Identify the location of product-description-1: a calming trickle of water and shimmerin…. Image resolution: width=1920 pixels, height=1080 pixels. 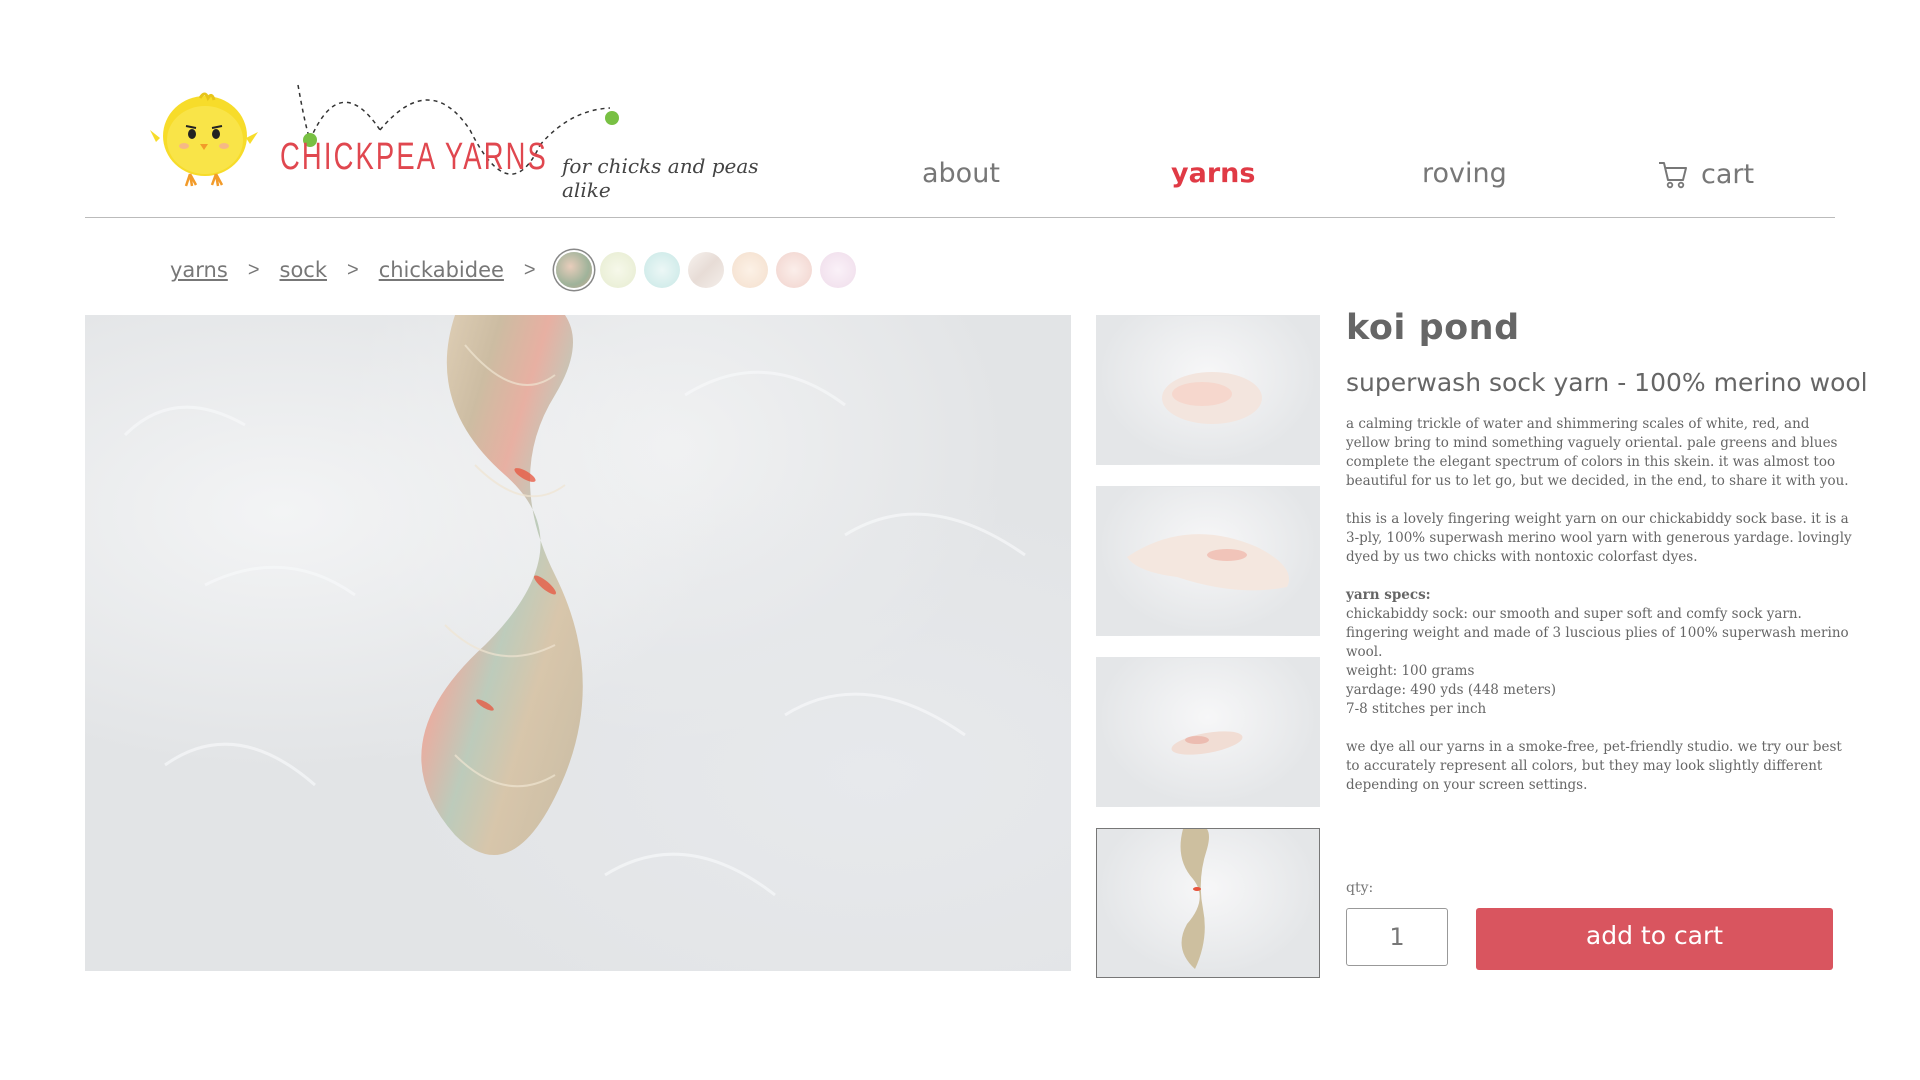
(1597, 452).